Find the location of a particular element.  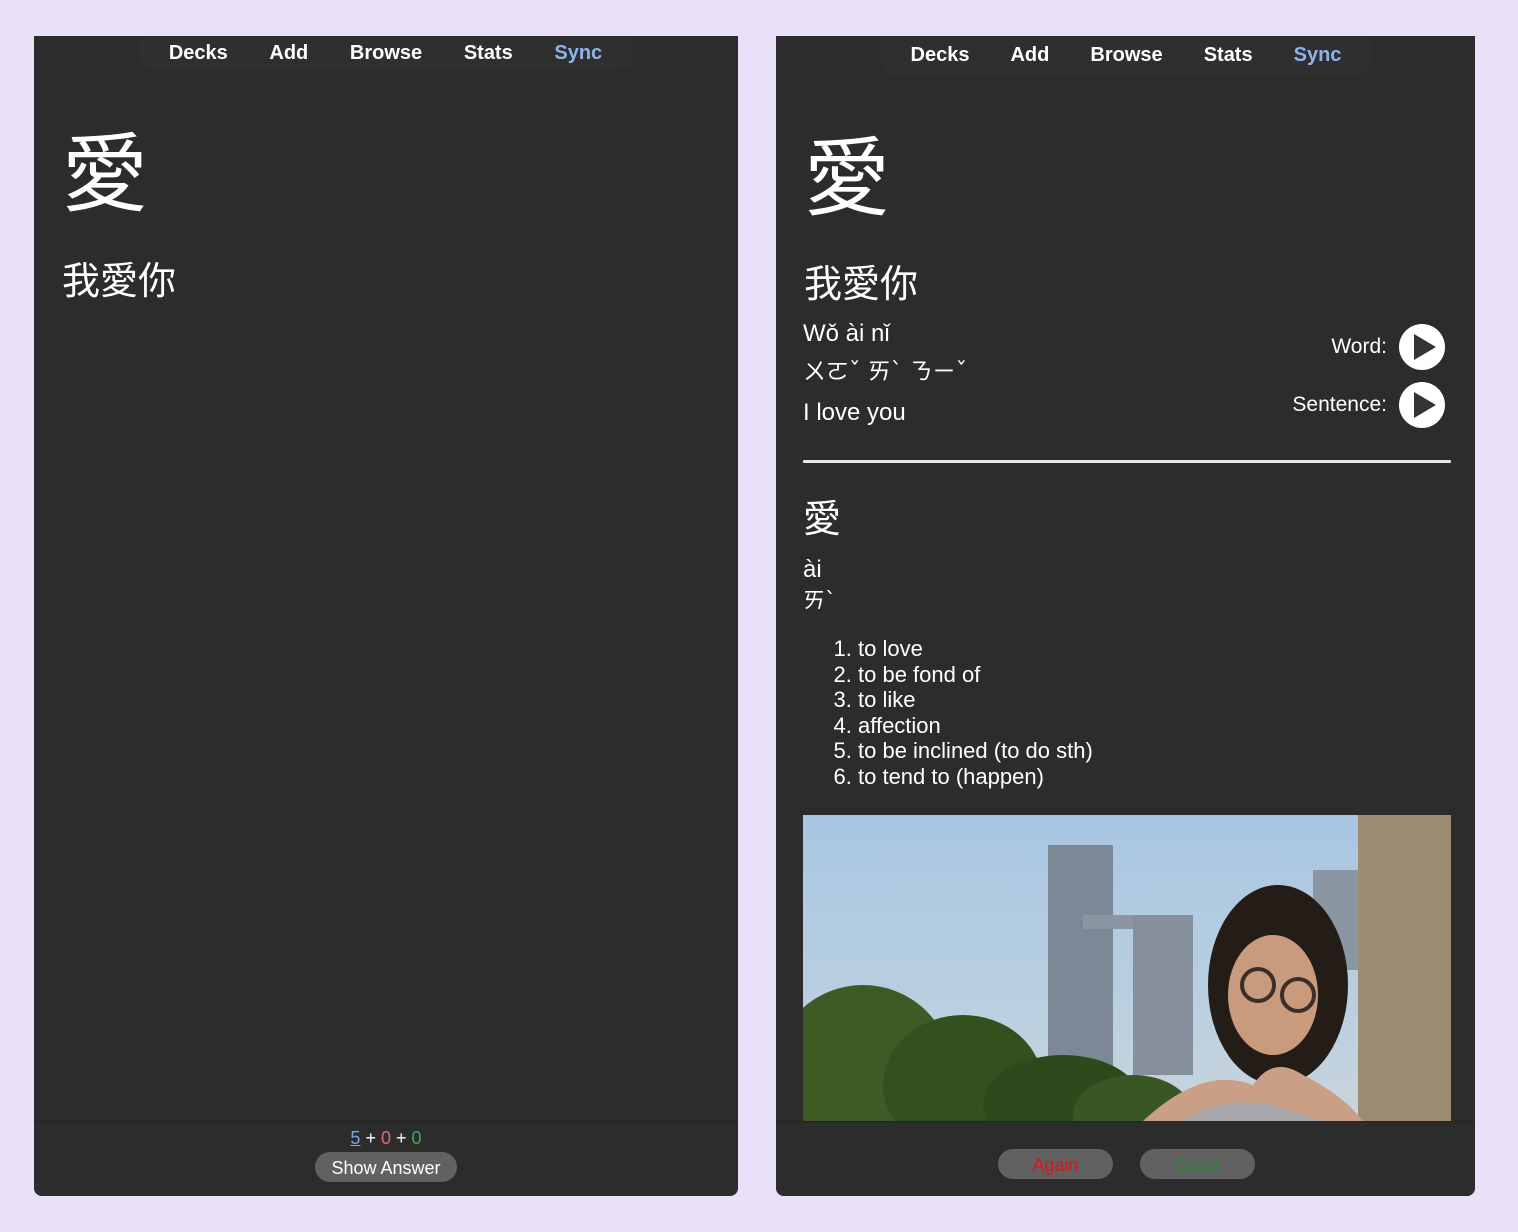

stone-wall is located at coordinates (1404, 968).